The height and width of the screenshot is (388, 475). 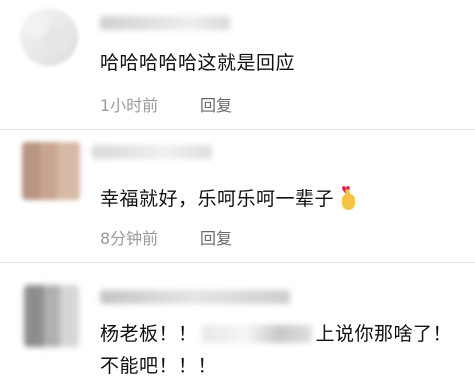 What do you see at coordinates (159, 366) in the screenshot?
I see `comment-text-line2: 不能吧！！！` at bounding box center [159, 366].